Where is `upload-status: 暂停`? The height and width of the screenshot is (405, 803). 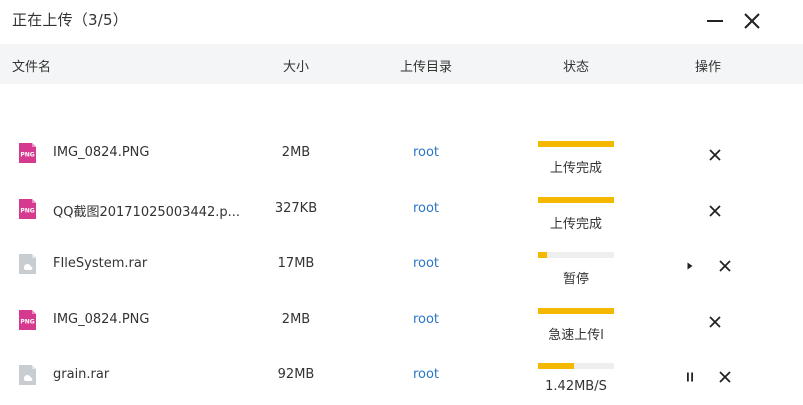
upload-status: 暂停 is located at coordinates (575, 279).